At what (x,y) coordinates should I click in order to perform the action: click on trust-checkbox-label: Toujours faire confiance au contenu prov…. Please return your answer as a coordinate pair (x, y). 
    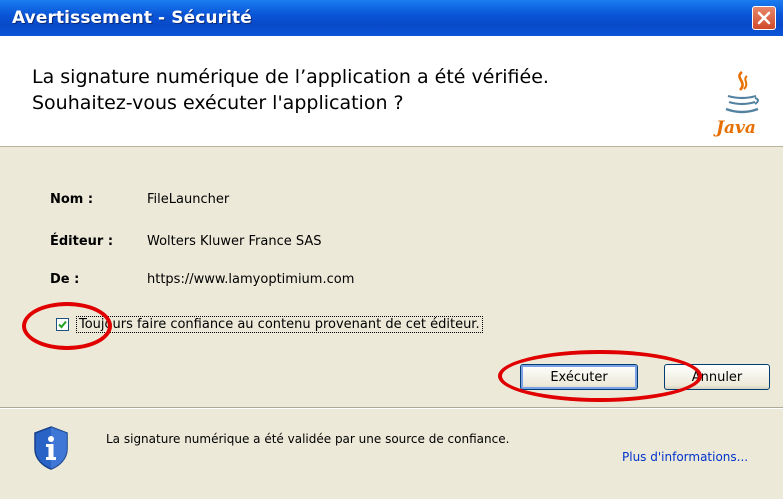
    Looking at the image, I should click on (279, 324).